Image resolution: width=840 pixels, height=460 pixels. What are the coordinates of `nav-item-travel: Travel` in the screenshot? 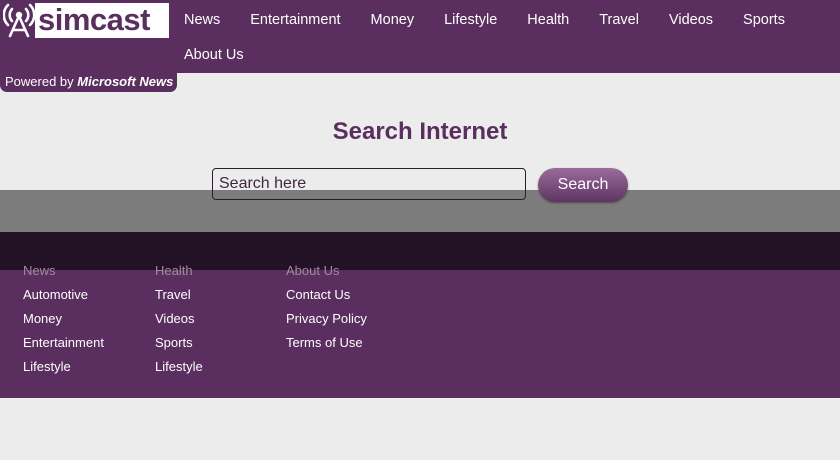 It's located at (619, 20).